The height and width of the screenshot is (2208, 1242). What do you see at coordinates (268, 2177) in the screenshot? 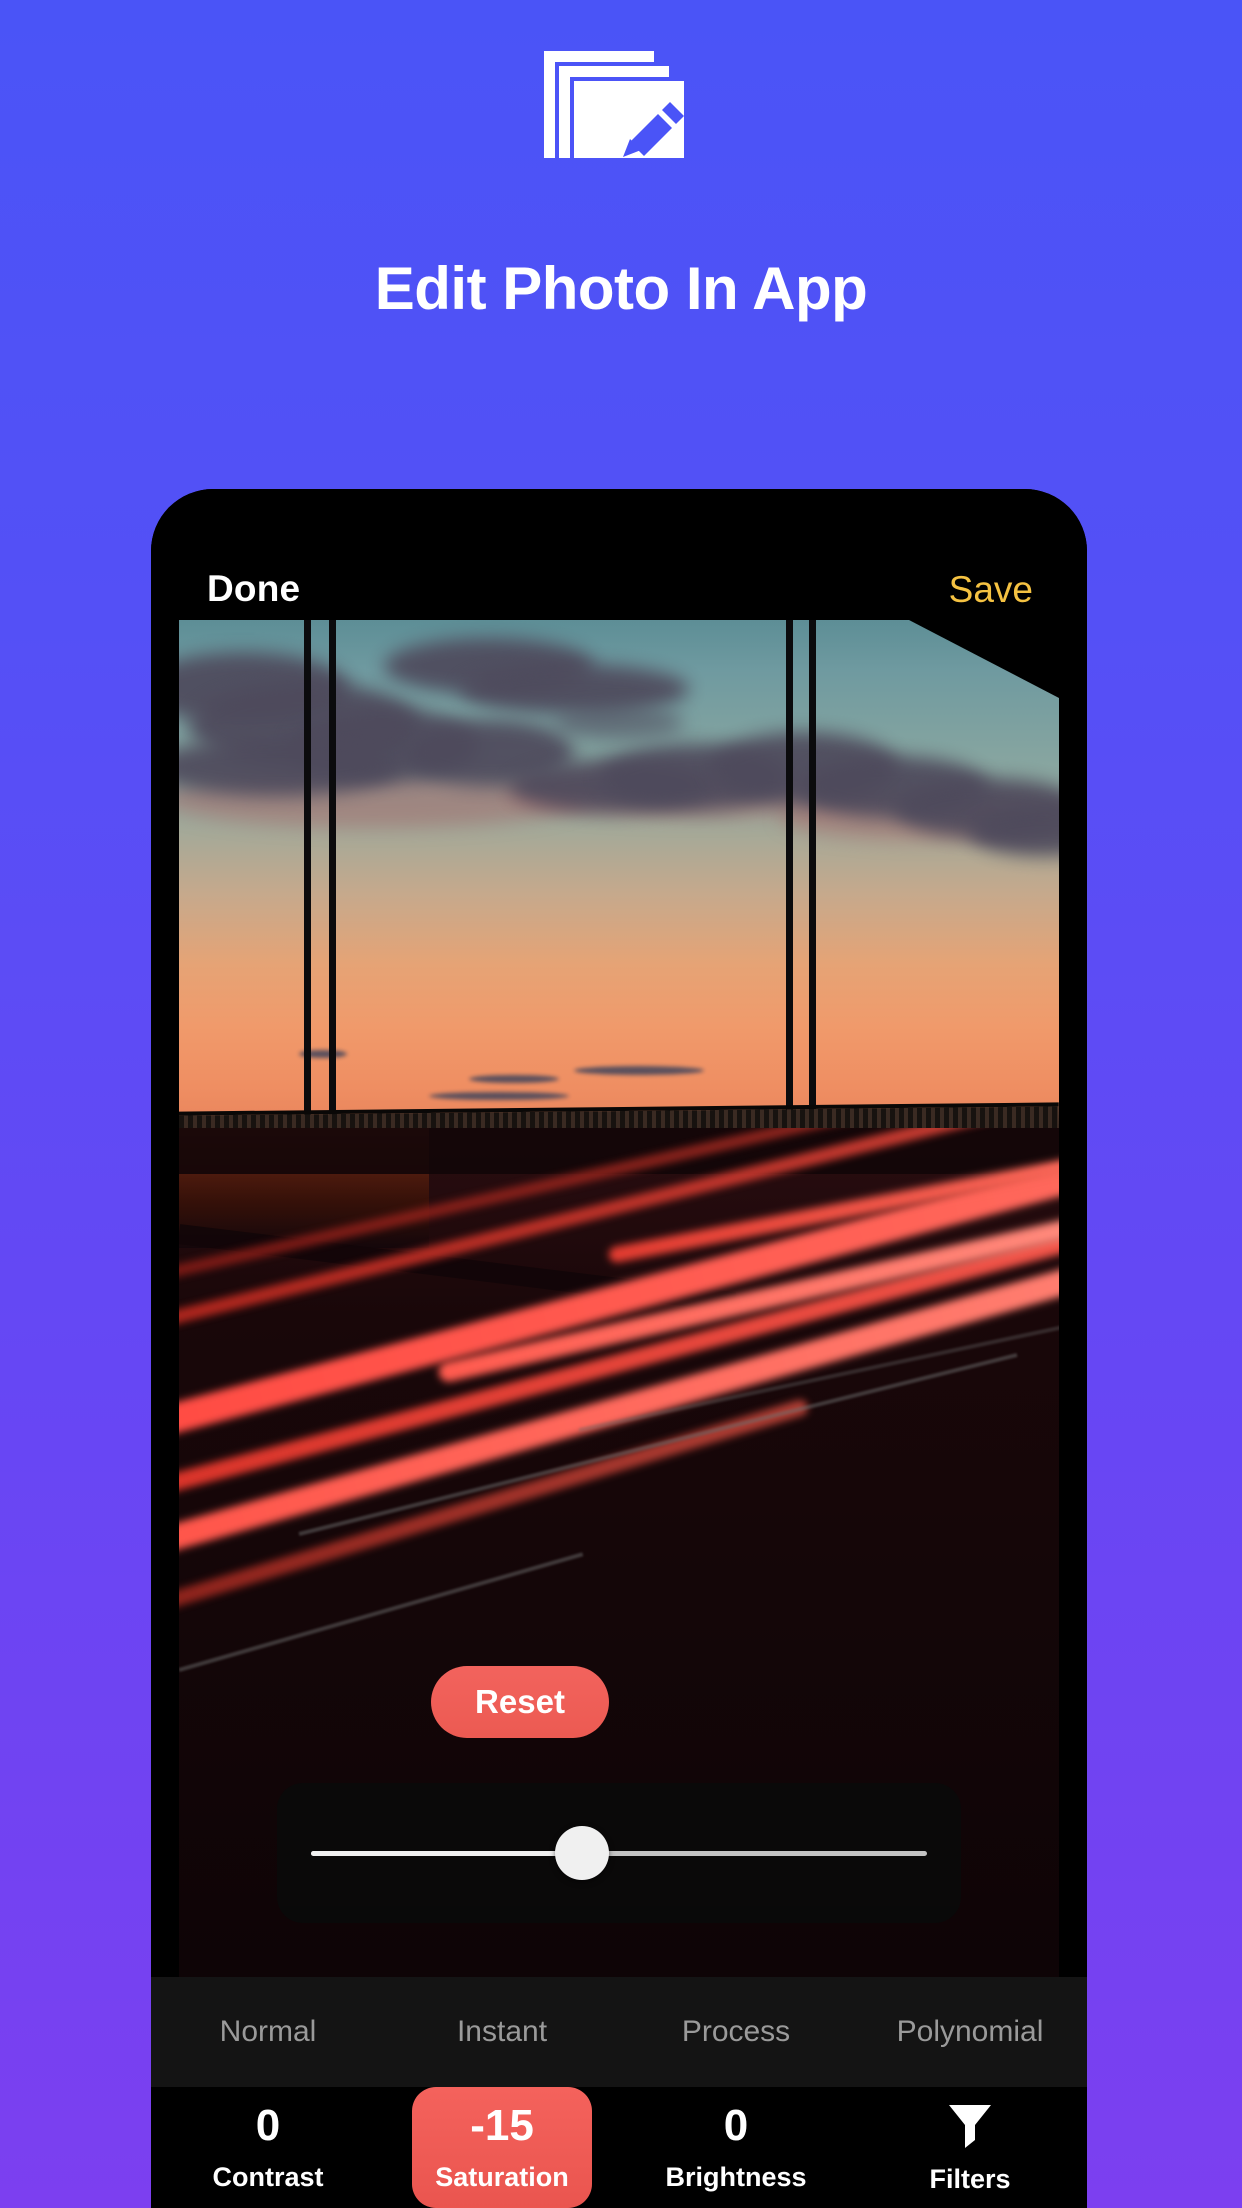
I see `contrast-label: Contrast` at bounding box center [268, 2177].